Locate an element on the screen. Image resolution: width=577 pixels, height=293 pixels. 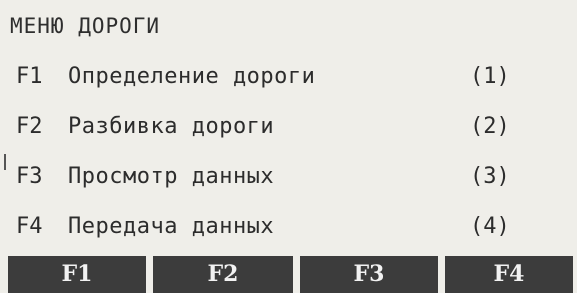
softkey-f1: F1 is located at coordinates (77, 274).